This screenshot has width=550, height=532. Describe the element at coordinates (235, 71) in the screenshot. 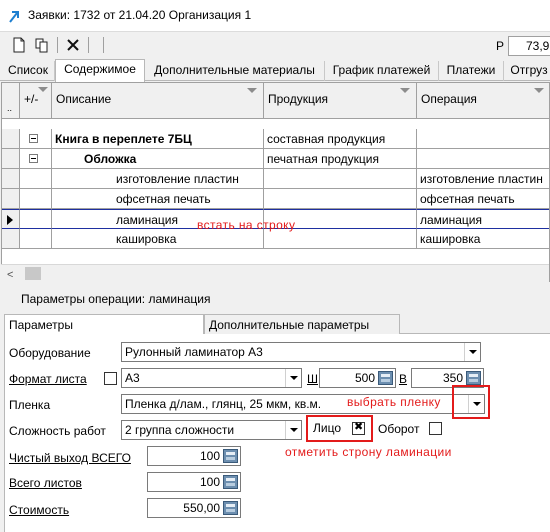

I see `tab-additional-materials: Дополнительные материалы` at that location.